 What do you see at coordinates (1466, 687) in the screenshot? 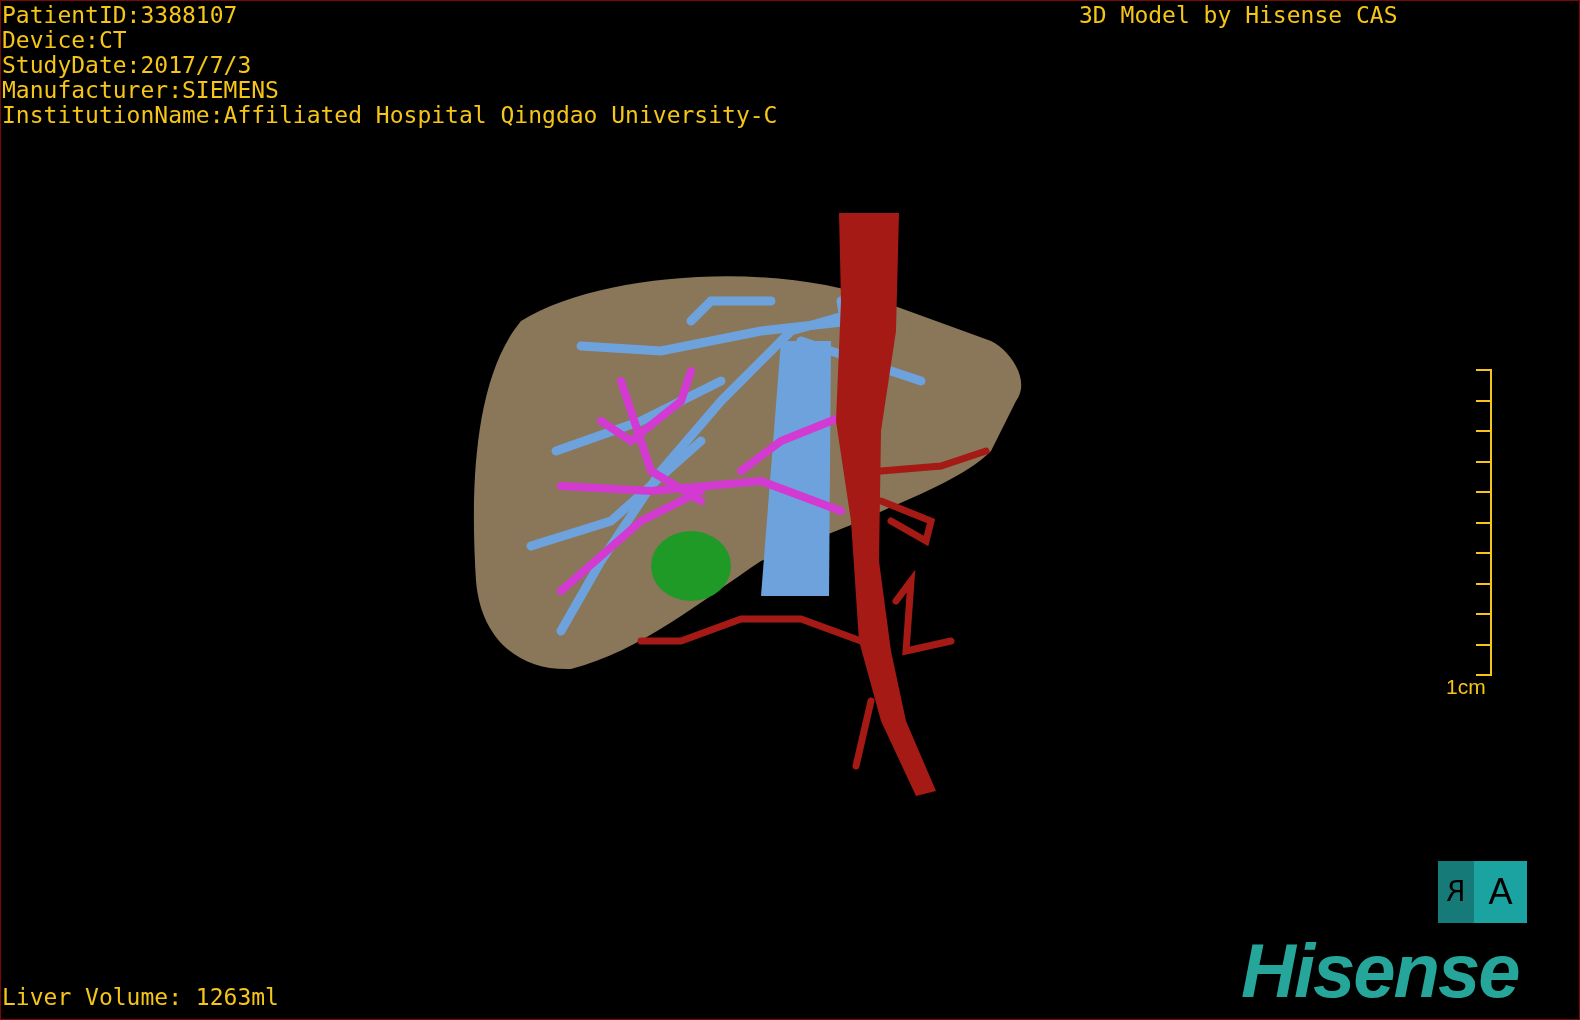
I see `scale-label: 1cm` at bounding box center [1466, 687].